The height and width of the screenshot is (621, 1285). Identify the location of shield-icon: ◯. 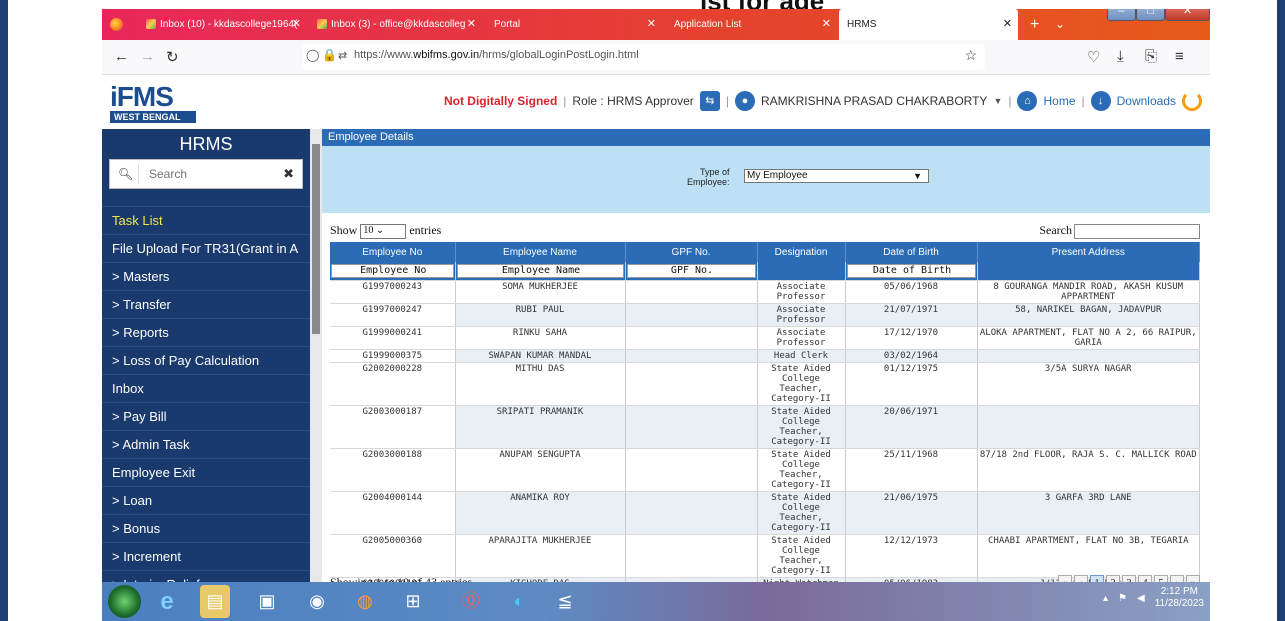
(312, 55).